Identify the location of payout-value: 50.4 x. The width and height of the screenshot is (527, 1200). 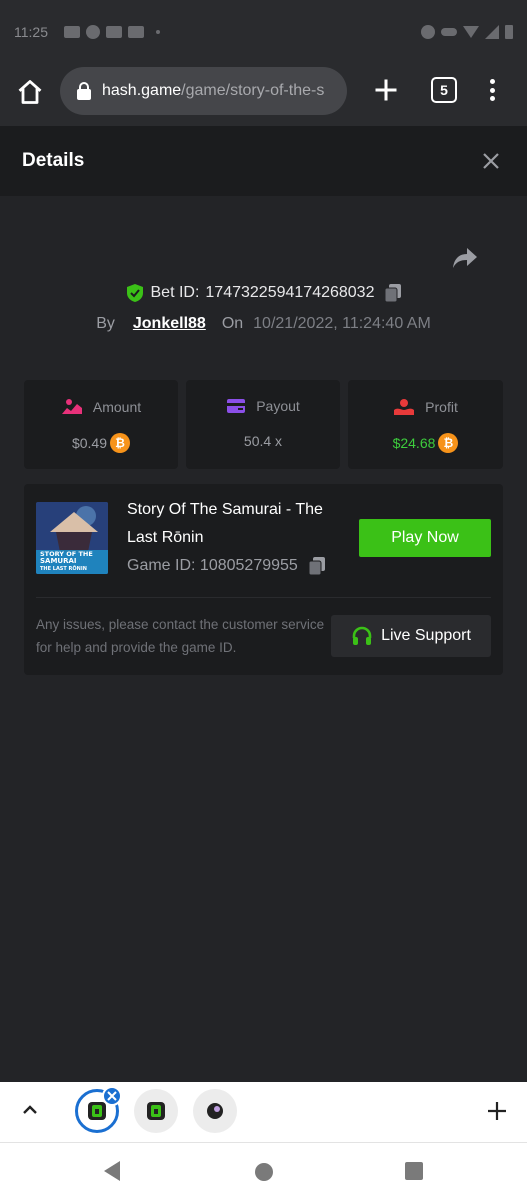
(263, 441).